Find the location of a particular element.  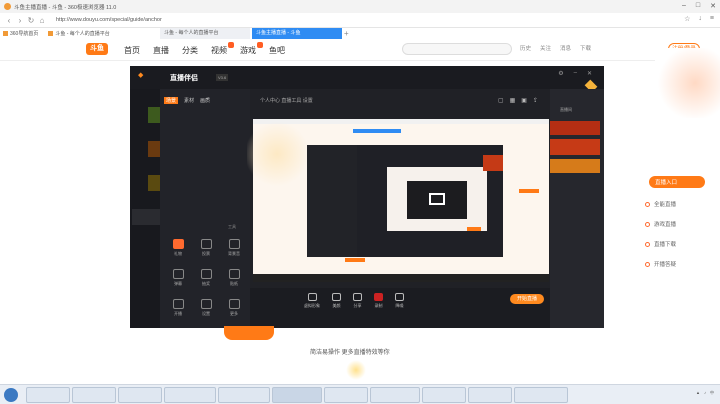

live-icon is located at coordinates (178, 304).